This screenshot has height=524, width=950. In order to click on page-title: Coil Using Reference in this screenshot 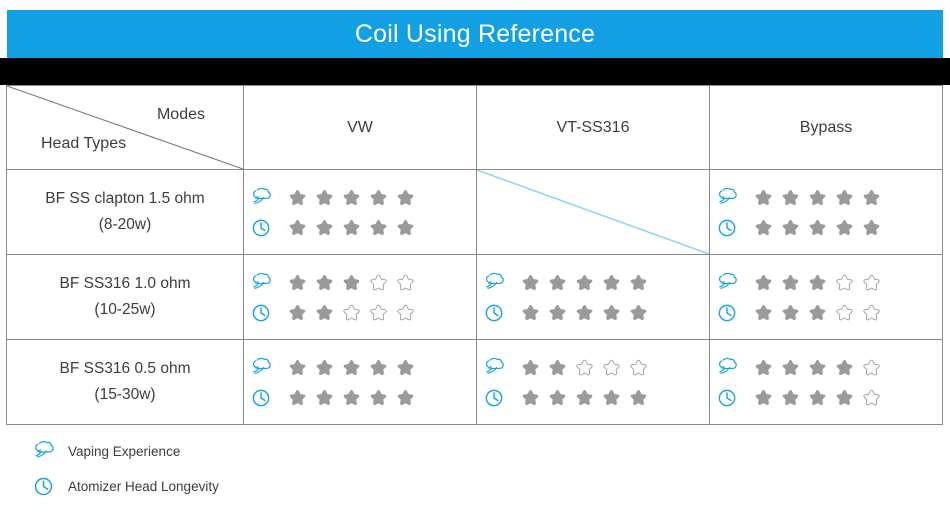, I will do `click(475, 33)`.